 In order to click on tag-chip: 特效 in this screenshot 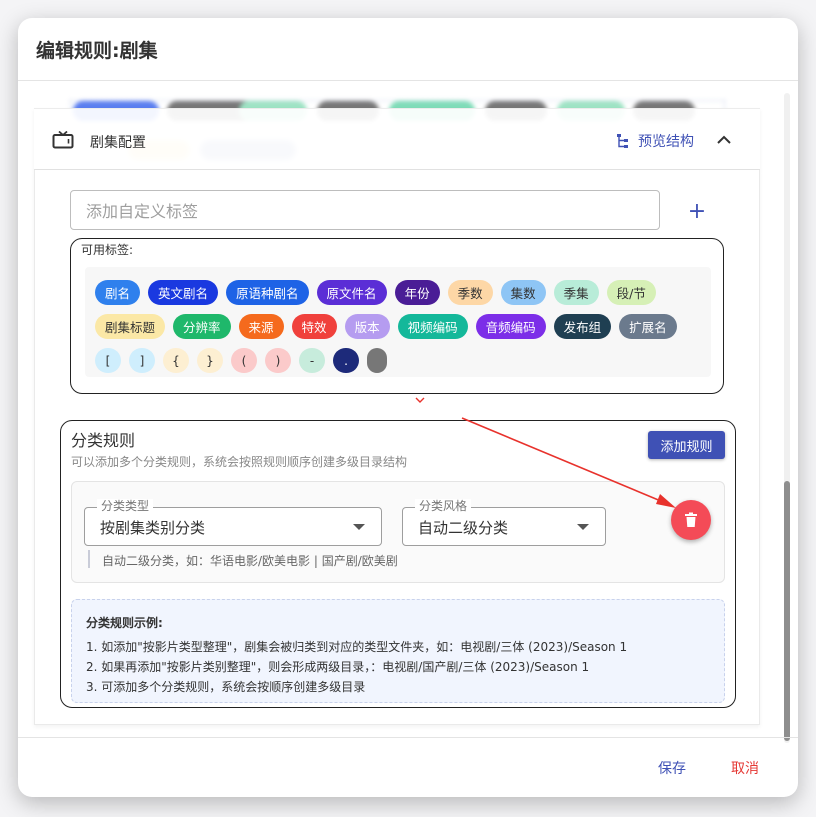, I will do `click(314, 326)`.